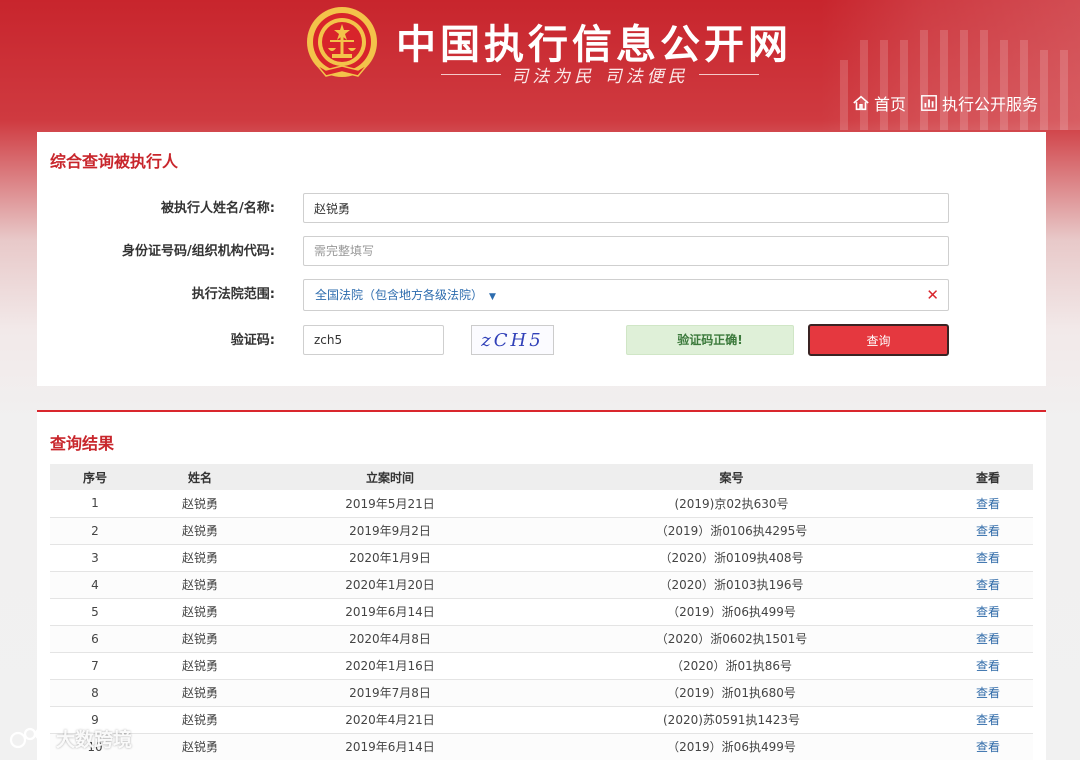  I want to click on row-case: (2019)京02执630号, so click(731, 504).